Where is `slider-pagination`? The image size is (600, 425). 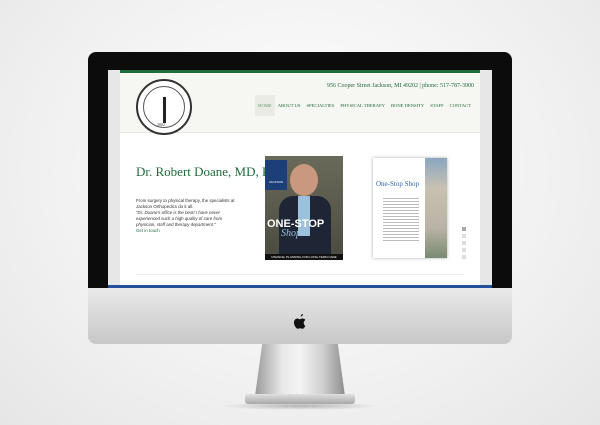
slider-pagination is located at coordinates (464, 244).